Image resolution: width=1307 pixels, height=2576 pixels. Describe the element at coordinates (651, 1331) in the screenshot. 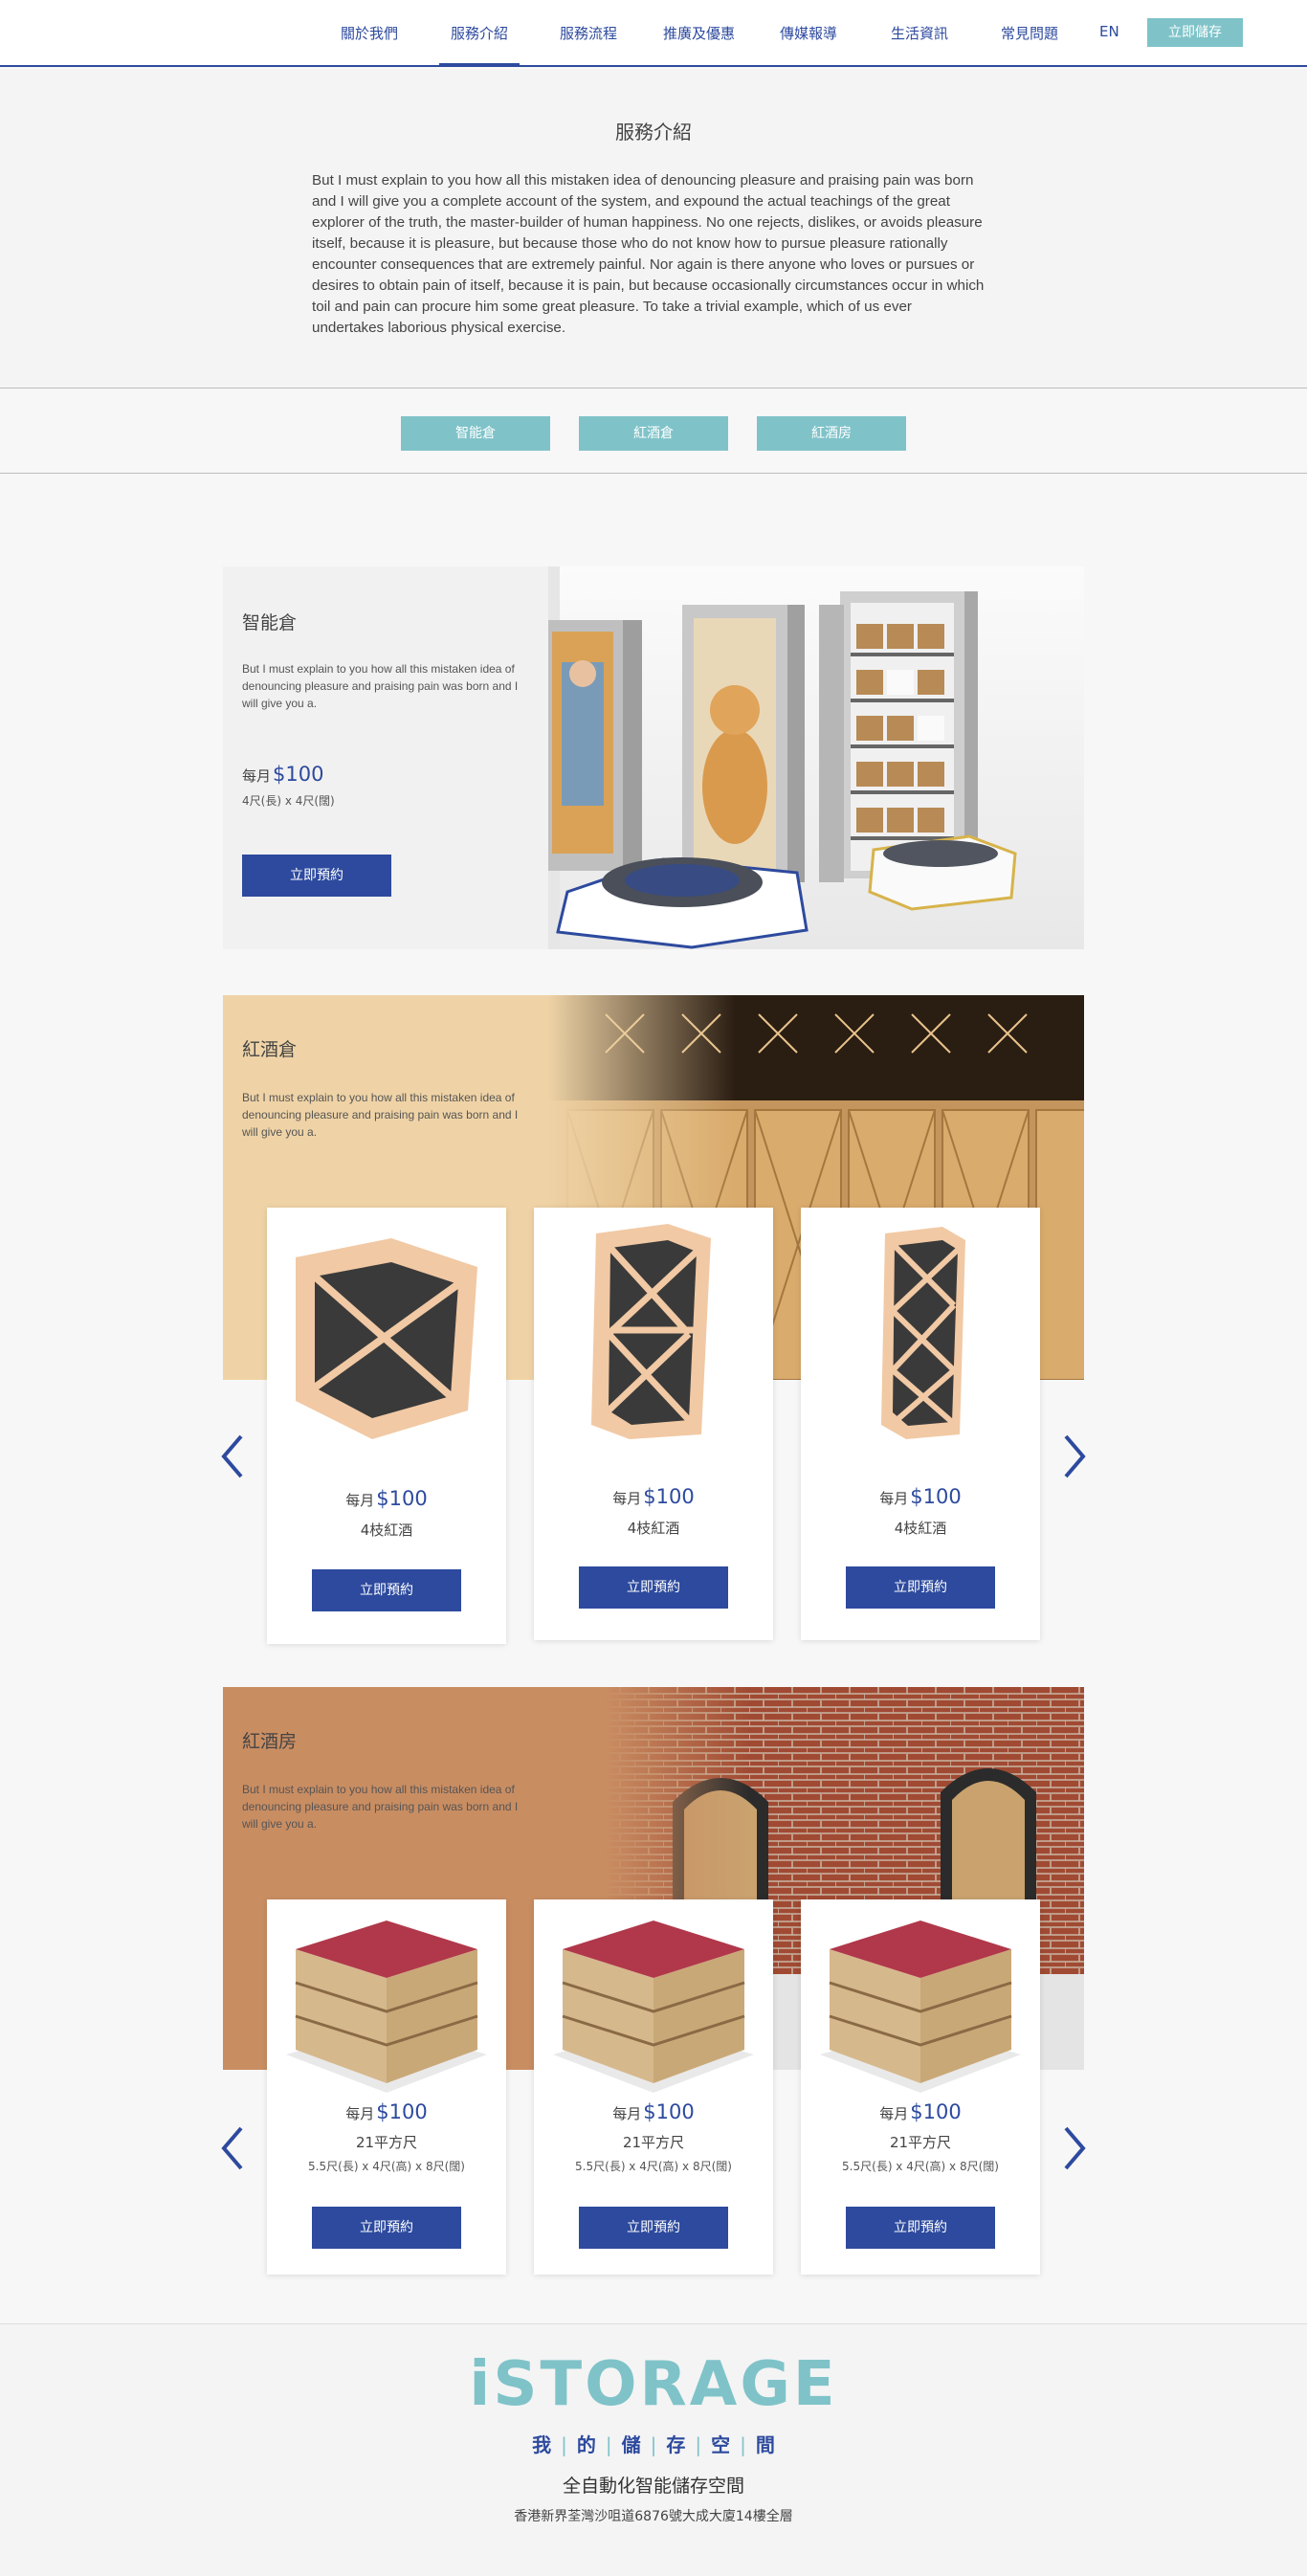

I see `wine-rack-tower-image` at that location.